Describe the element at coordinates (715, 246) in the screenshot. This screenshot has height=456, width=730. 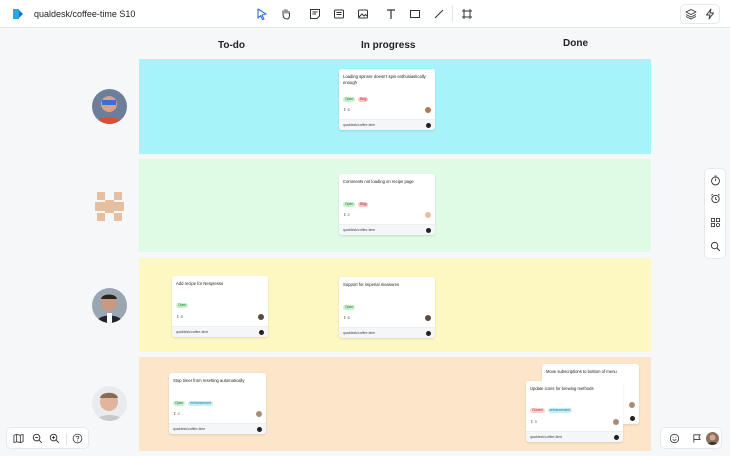
I see `search-icon` at that location.